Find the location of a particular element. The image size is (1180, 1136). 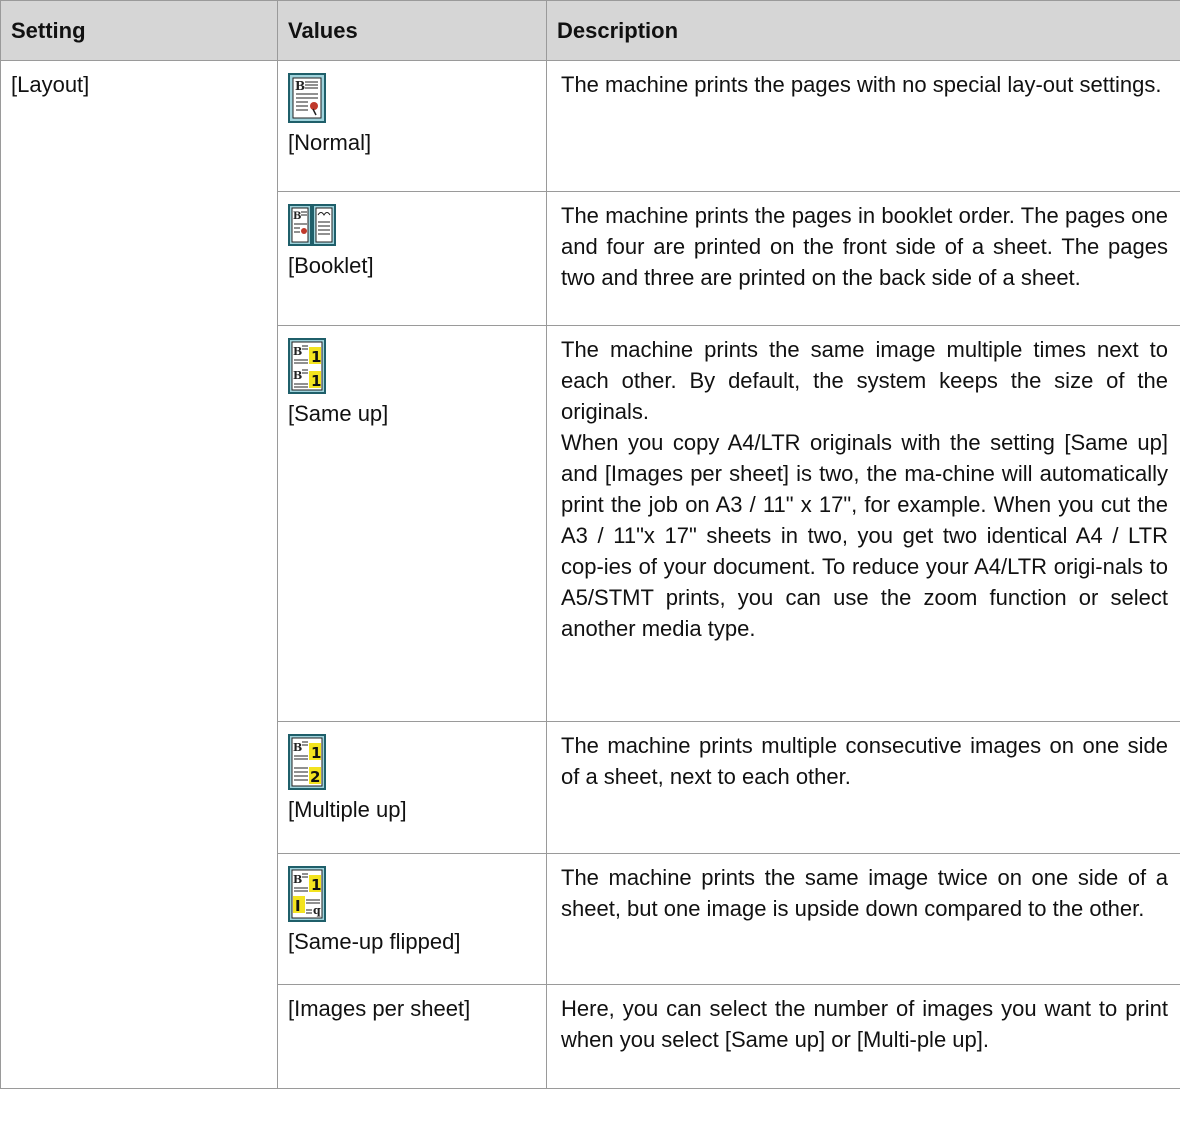

value-cell: B 1 2 [Multiple up] is located at coordinates (412, 787).